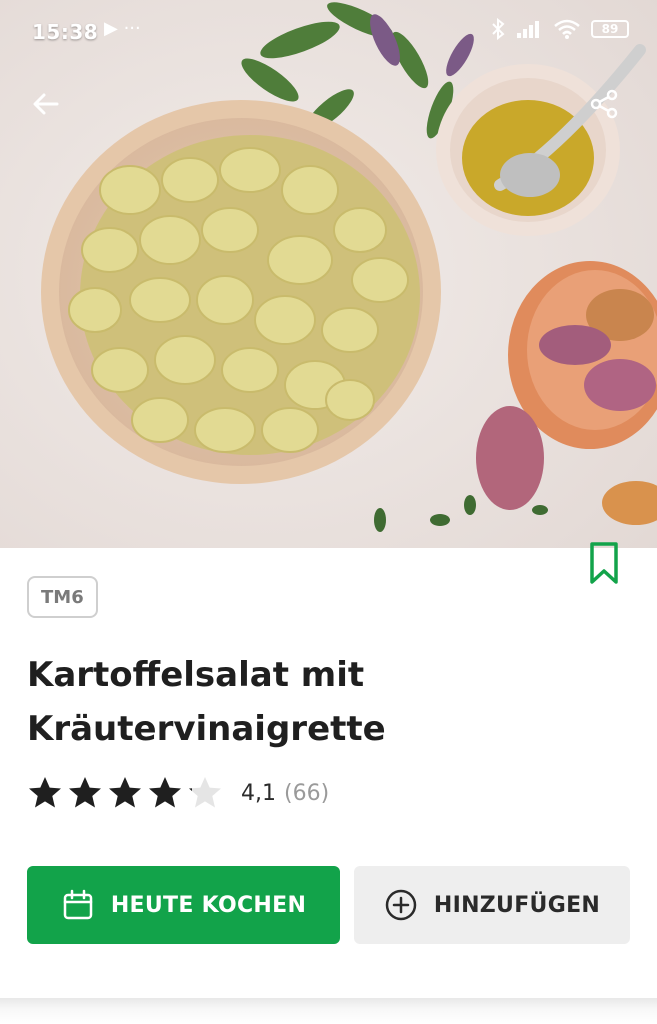  Describe the element at coordinates (328, 32) in the screenshot. I see `status-bar: 15:38 ▶ ··· 89` at that location.